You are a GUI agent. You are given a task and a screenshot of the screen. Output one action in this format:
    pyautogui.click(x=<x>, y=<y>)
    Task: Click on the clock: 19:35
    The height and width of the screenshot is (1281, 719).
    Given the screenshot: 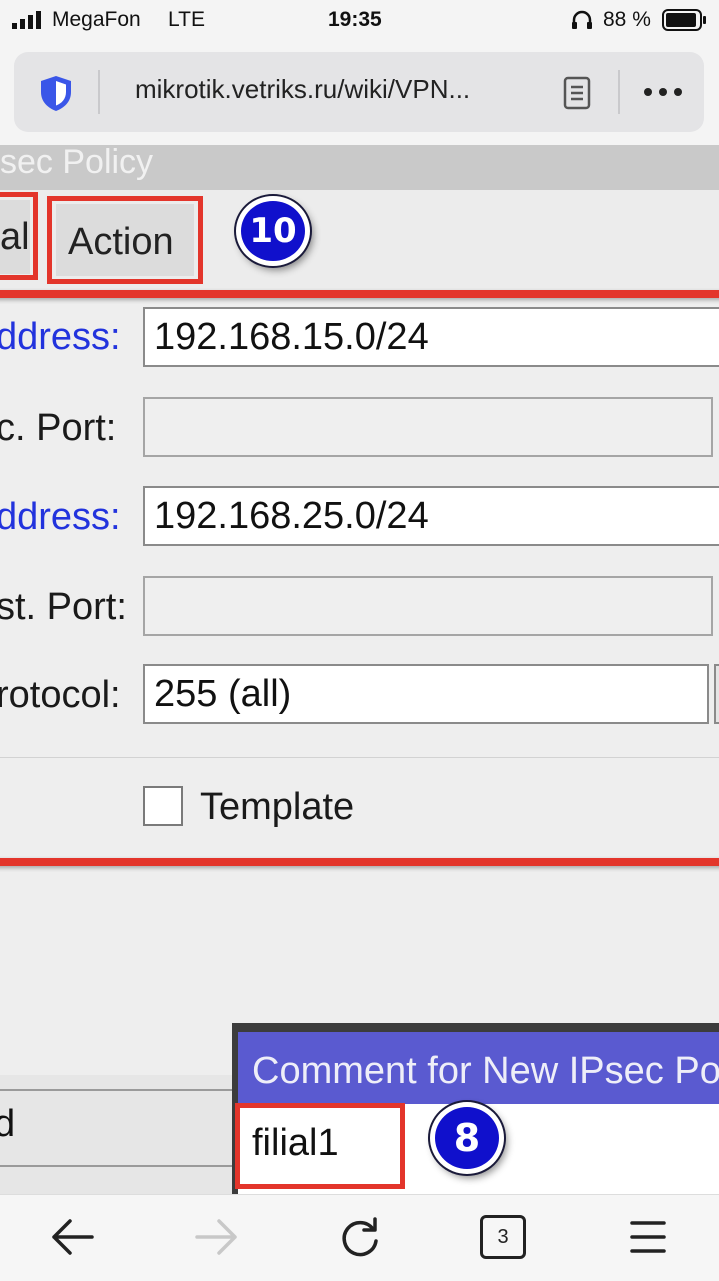 What is the action you would take?
    pyautogui.click(x=355, y=19)
    